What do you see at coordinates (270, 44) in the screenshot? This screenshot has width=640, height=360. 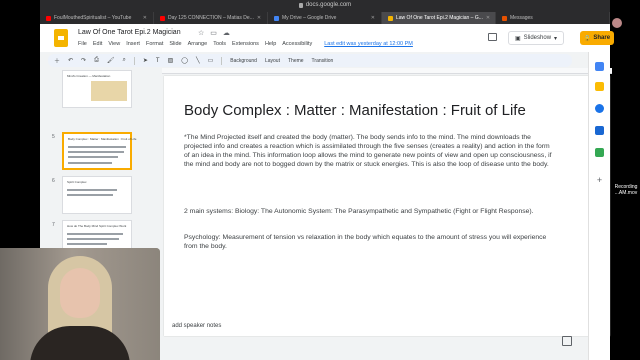 I see `menu-help: Help` at bounding box center [270, 44].